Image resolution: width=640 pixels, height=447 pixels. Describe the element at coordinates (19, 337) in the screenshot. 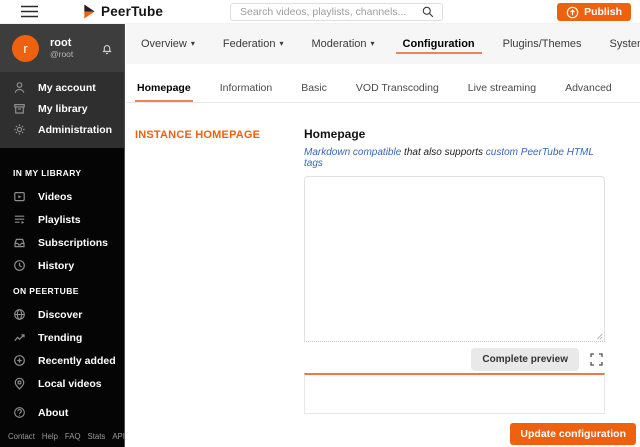

I see `trending-icon` at that location.